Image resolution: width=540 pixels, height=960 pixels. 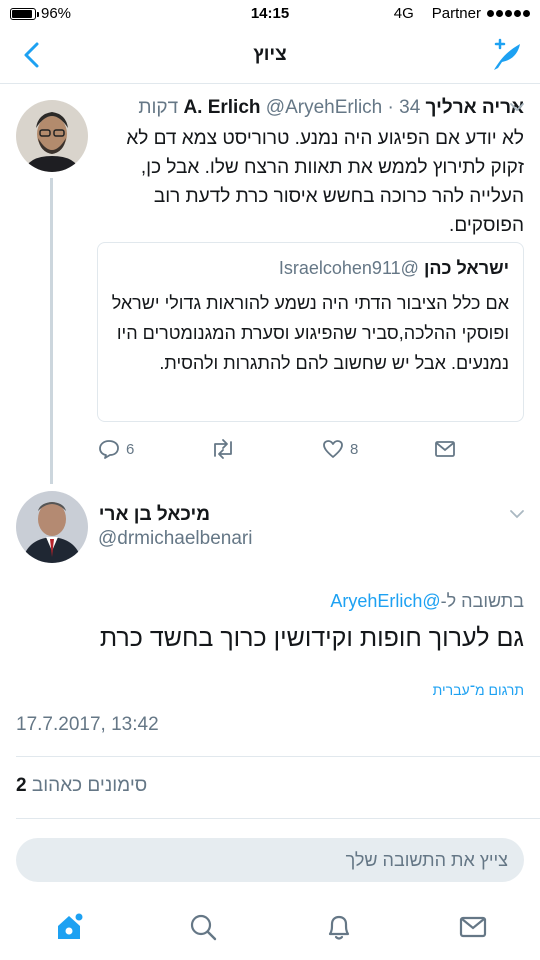 What do you see at coordinates (89, 785) in the screenshot?
I see `likes-label: סימונים כאהוב` at bounding box center [89, 785].